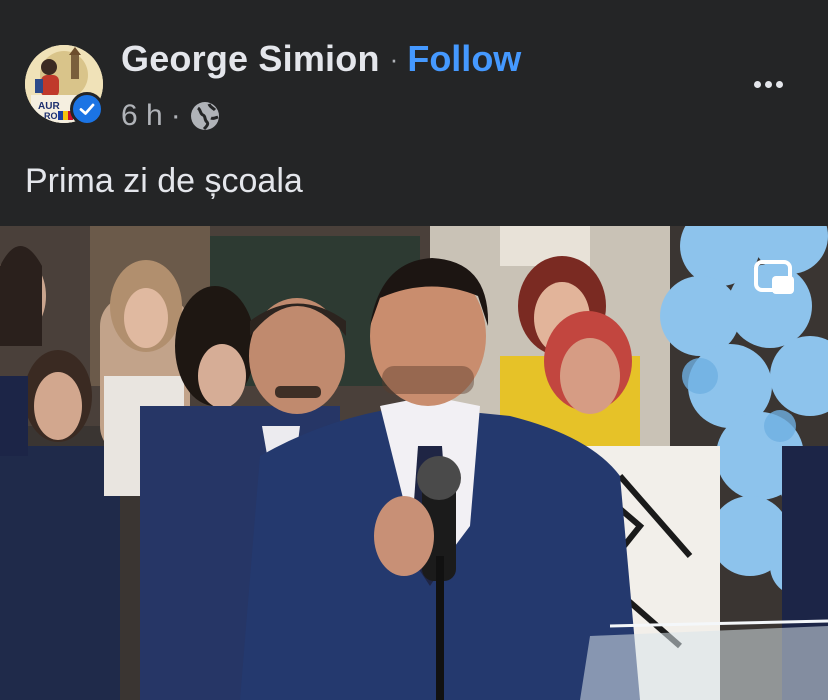 The height and width of the screenshot is (700, 828). I want to click on more-options-icon, so click(768, 84).